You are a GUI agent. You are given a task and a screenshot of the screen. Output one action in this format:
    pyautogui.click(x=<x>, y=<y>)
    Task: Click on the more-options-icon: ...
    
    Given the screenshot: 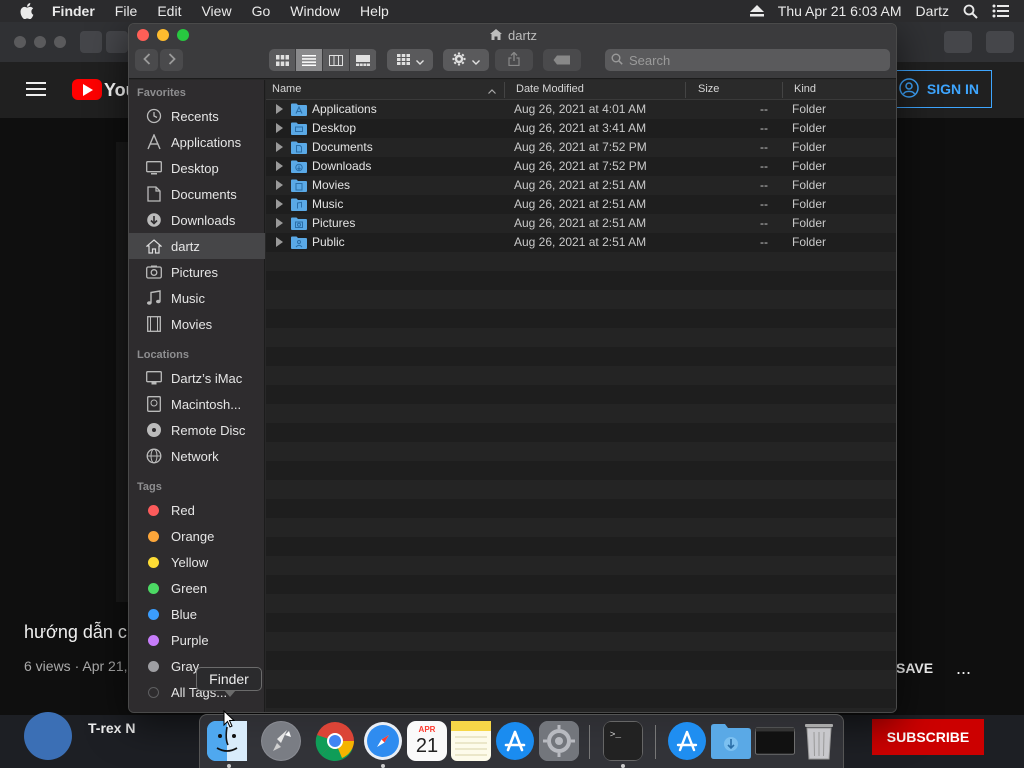 What is the action you would take?
    pyautogui.click(x=963, y=668)
    